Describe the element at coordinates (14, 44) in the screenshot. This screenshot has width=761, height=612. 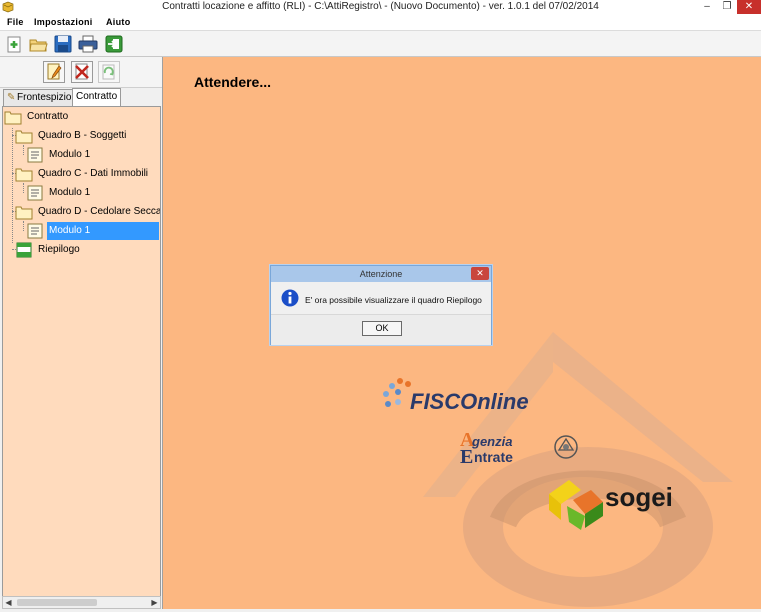
I see `new-icon` at that location.